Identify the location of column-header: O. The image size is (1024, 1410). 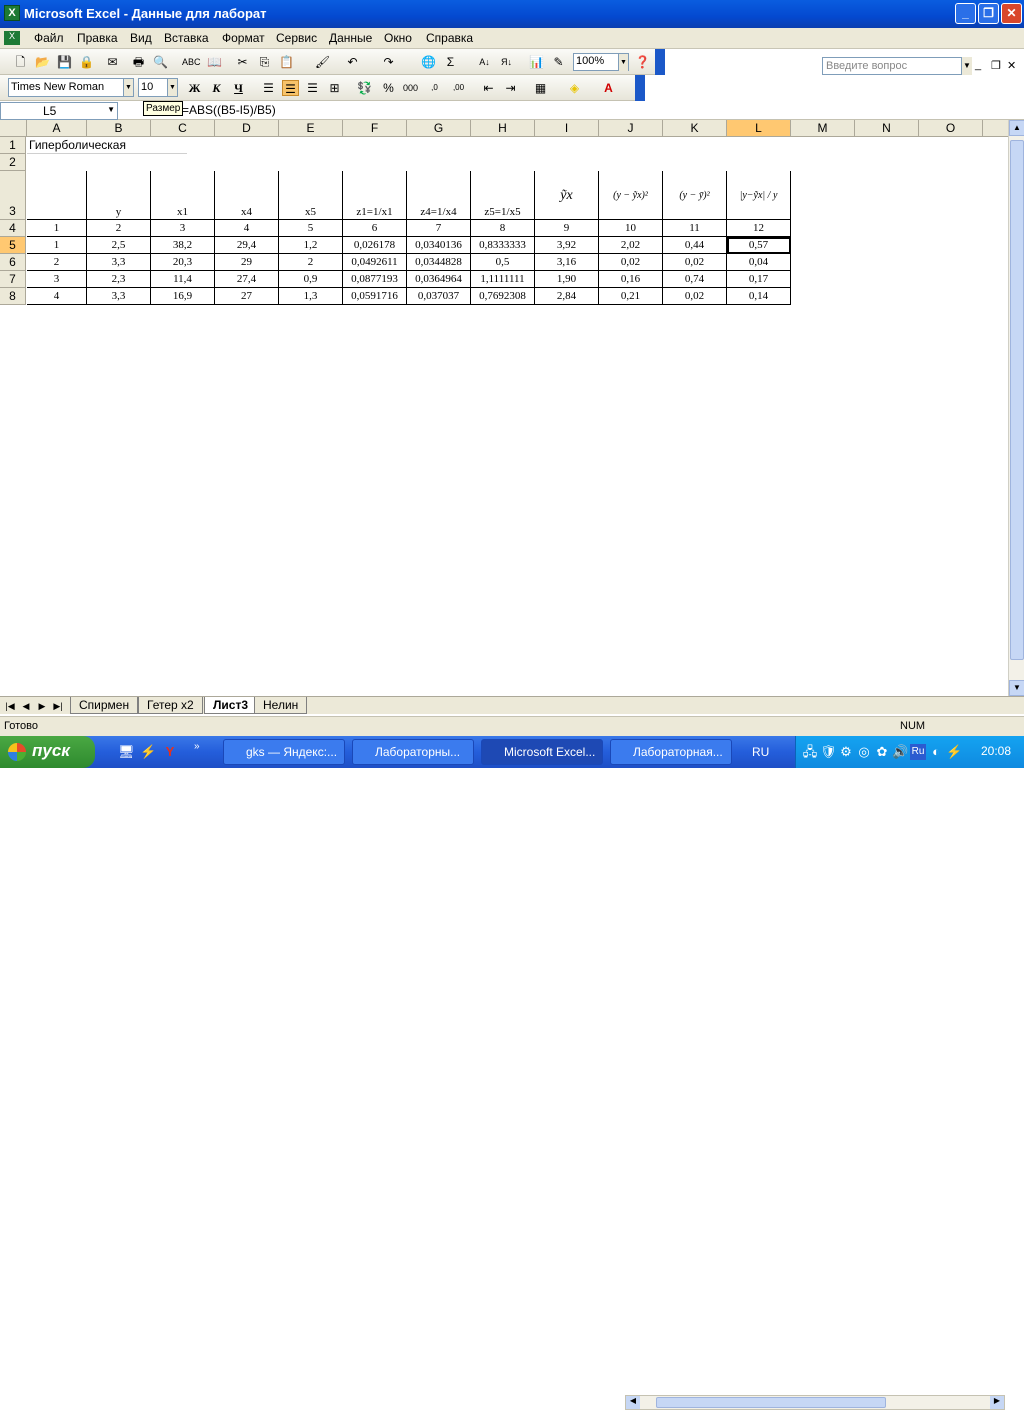
(951, 128).